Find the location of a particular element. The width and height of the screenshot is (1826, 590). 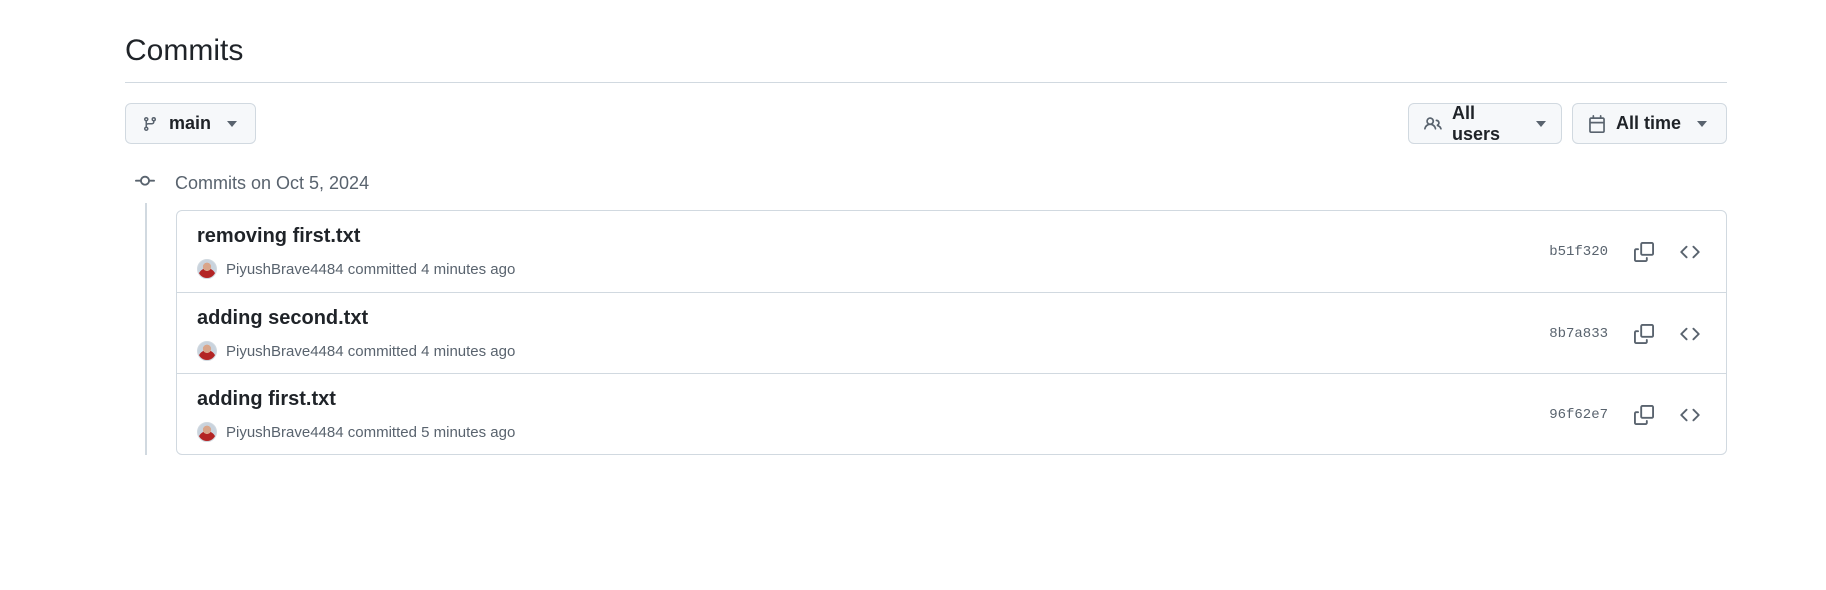

users-filter-label: All users is located at coordinates (1476, 123).